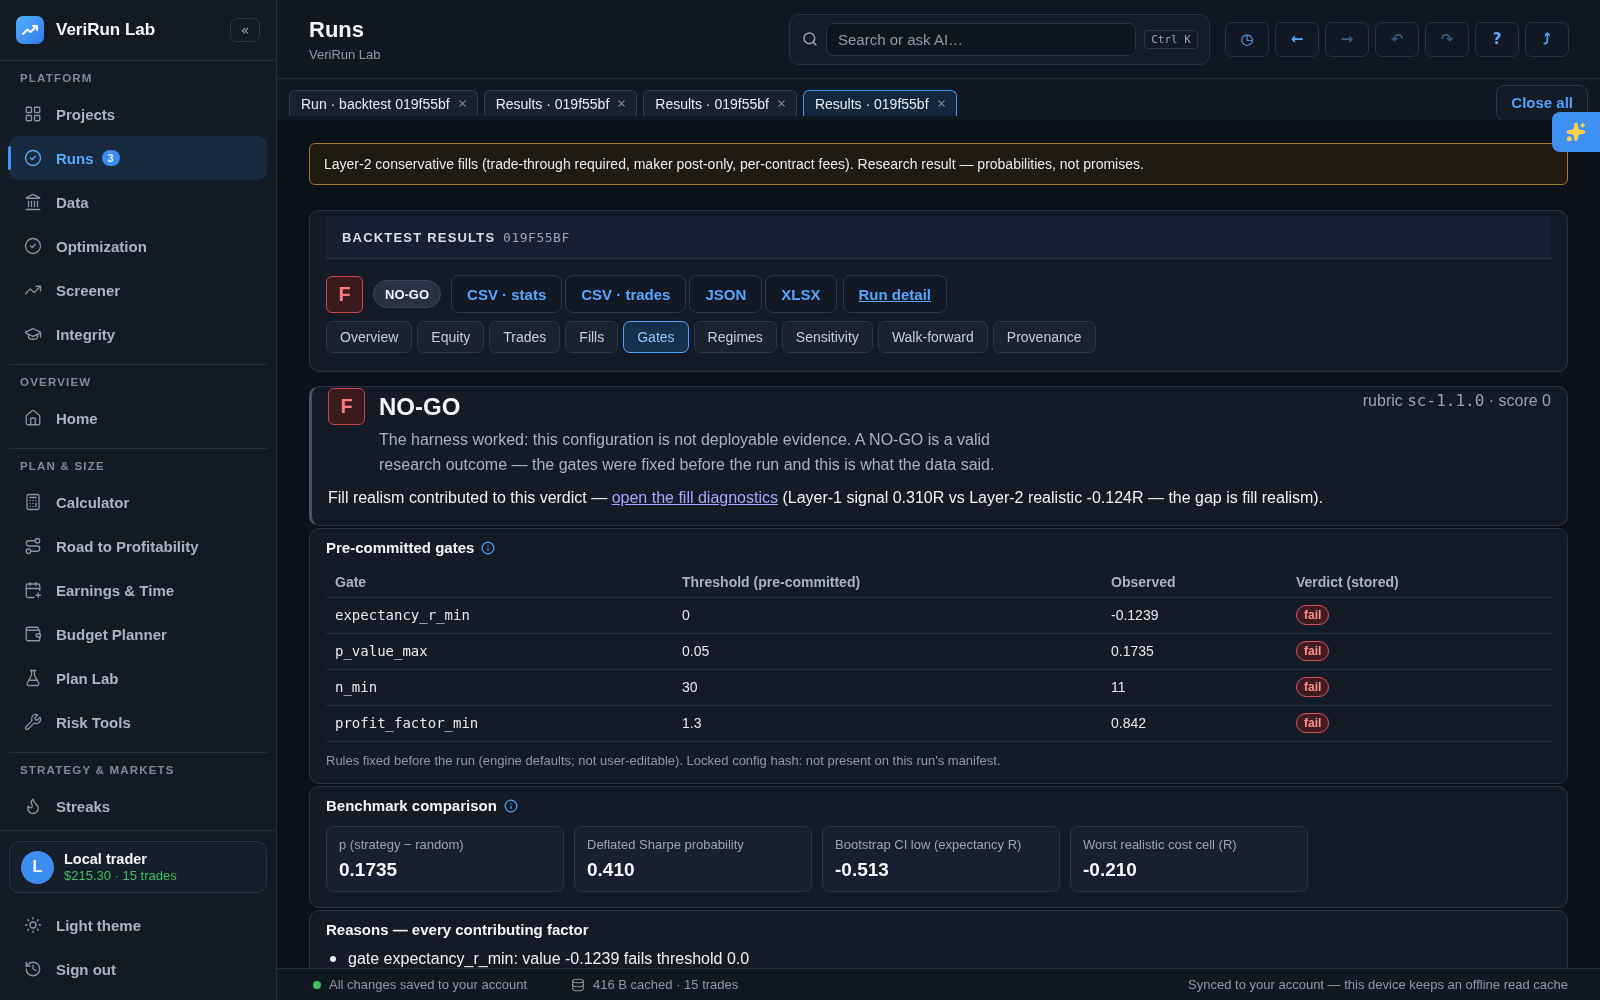 The width and height of the screenshot is (1600, 1000). What do you see at coordinates (138, 202) in the screenshot?
I see `sidebar-item: Data` at bounding box center [138, 202].